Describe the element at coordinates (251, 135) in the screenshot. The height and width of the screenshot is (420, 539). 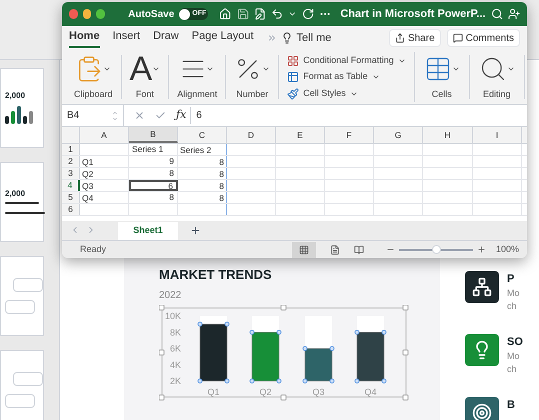
I see `column-header: D` at that location.